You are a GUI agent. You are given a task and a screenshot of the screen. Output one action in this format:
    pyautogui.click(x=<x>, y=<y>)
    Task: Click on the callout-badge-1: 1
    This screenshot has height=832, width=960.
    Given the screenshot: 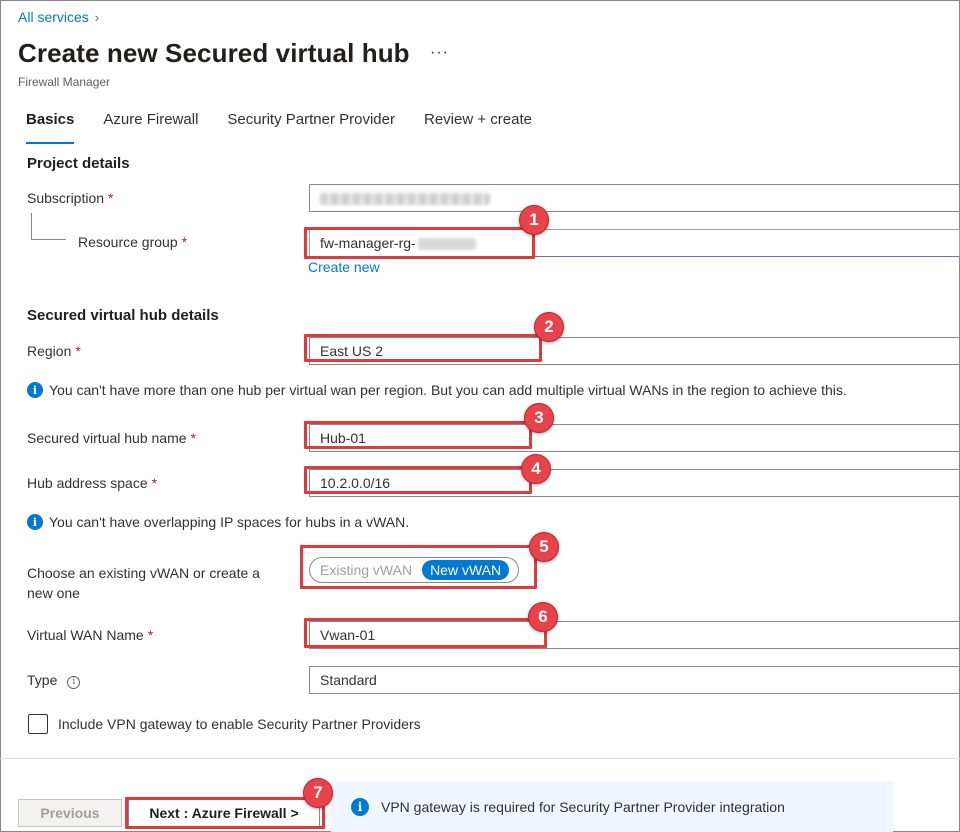 What is the action you would take?
    pyautogui.click(x=534, y=220)
    